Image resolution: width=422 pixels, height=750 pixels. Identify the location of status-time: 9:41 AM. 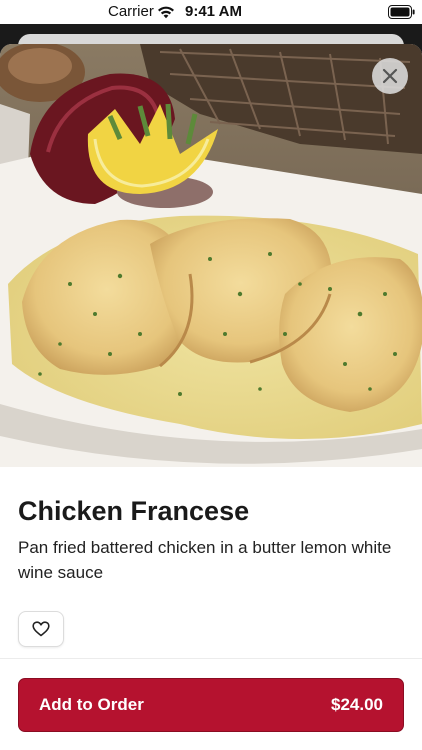
(213, 11).